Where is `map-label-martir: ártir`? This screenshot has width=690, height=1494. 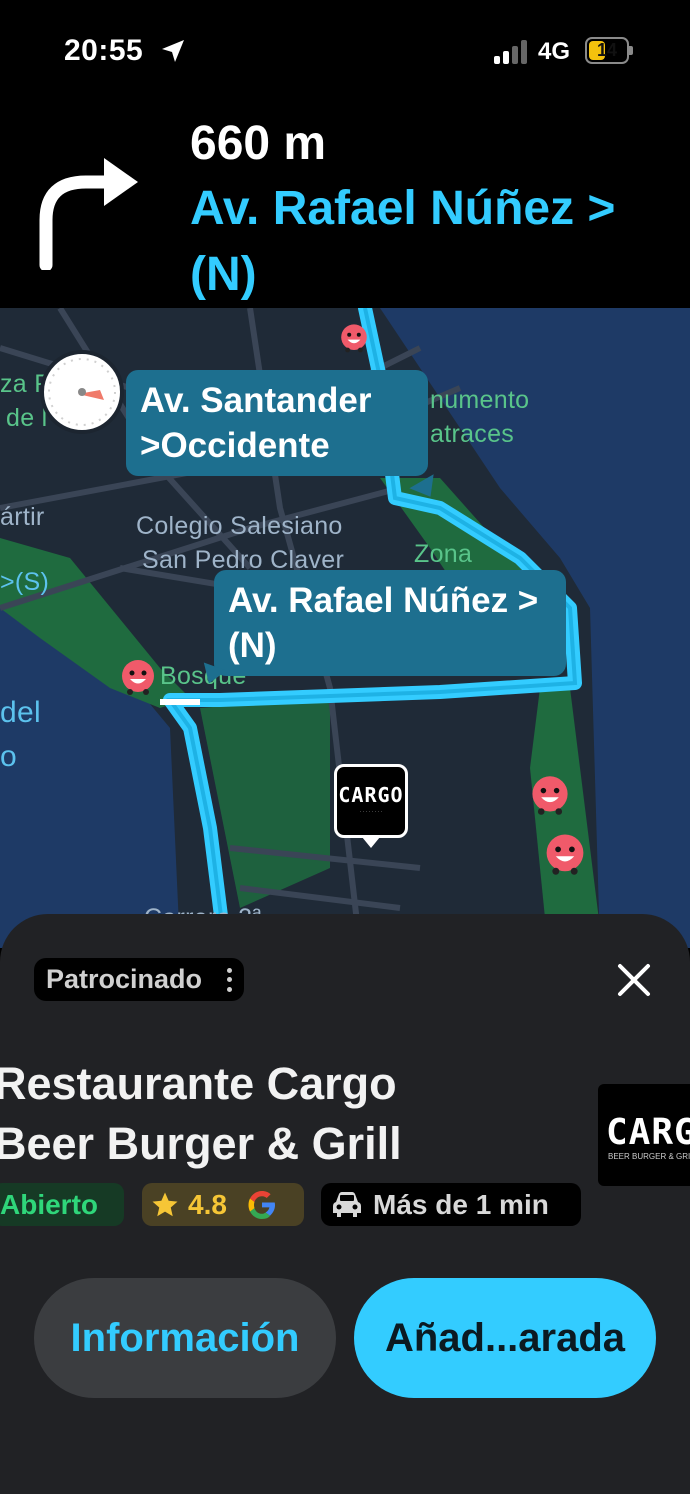
map-label-martir: ártir is located at coordinates (22, 517).